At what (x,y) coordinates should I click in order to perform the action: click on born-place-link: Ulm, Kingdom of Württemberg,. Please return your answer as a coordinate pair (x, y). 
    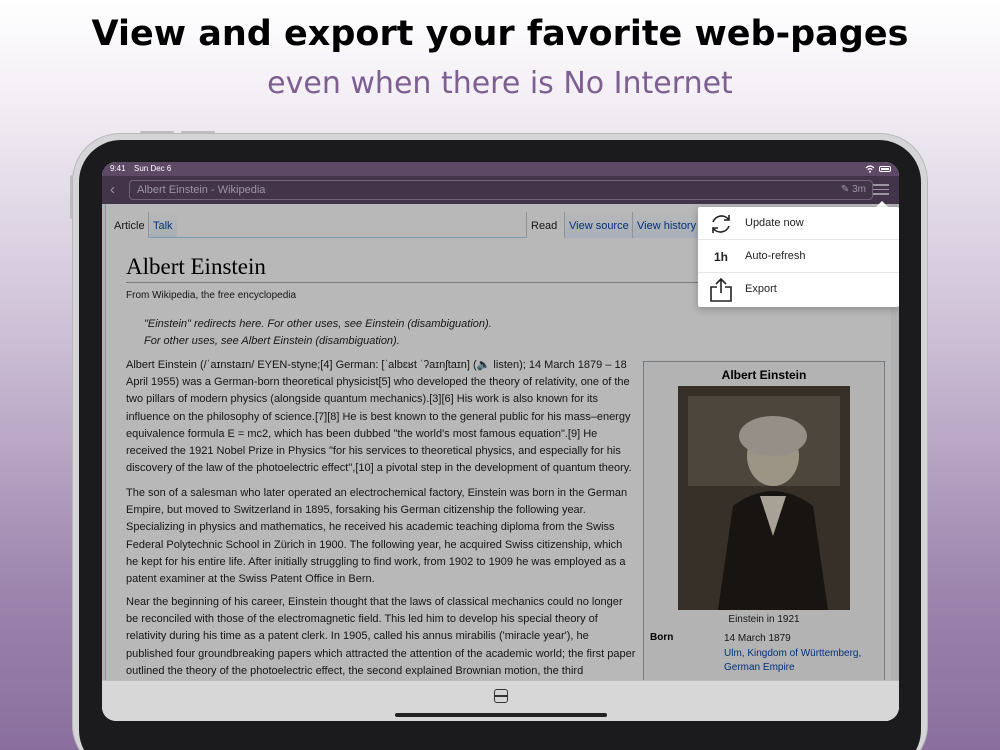
    Looking at the image, I should click on (792, 654).